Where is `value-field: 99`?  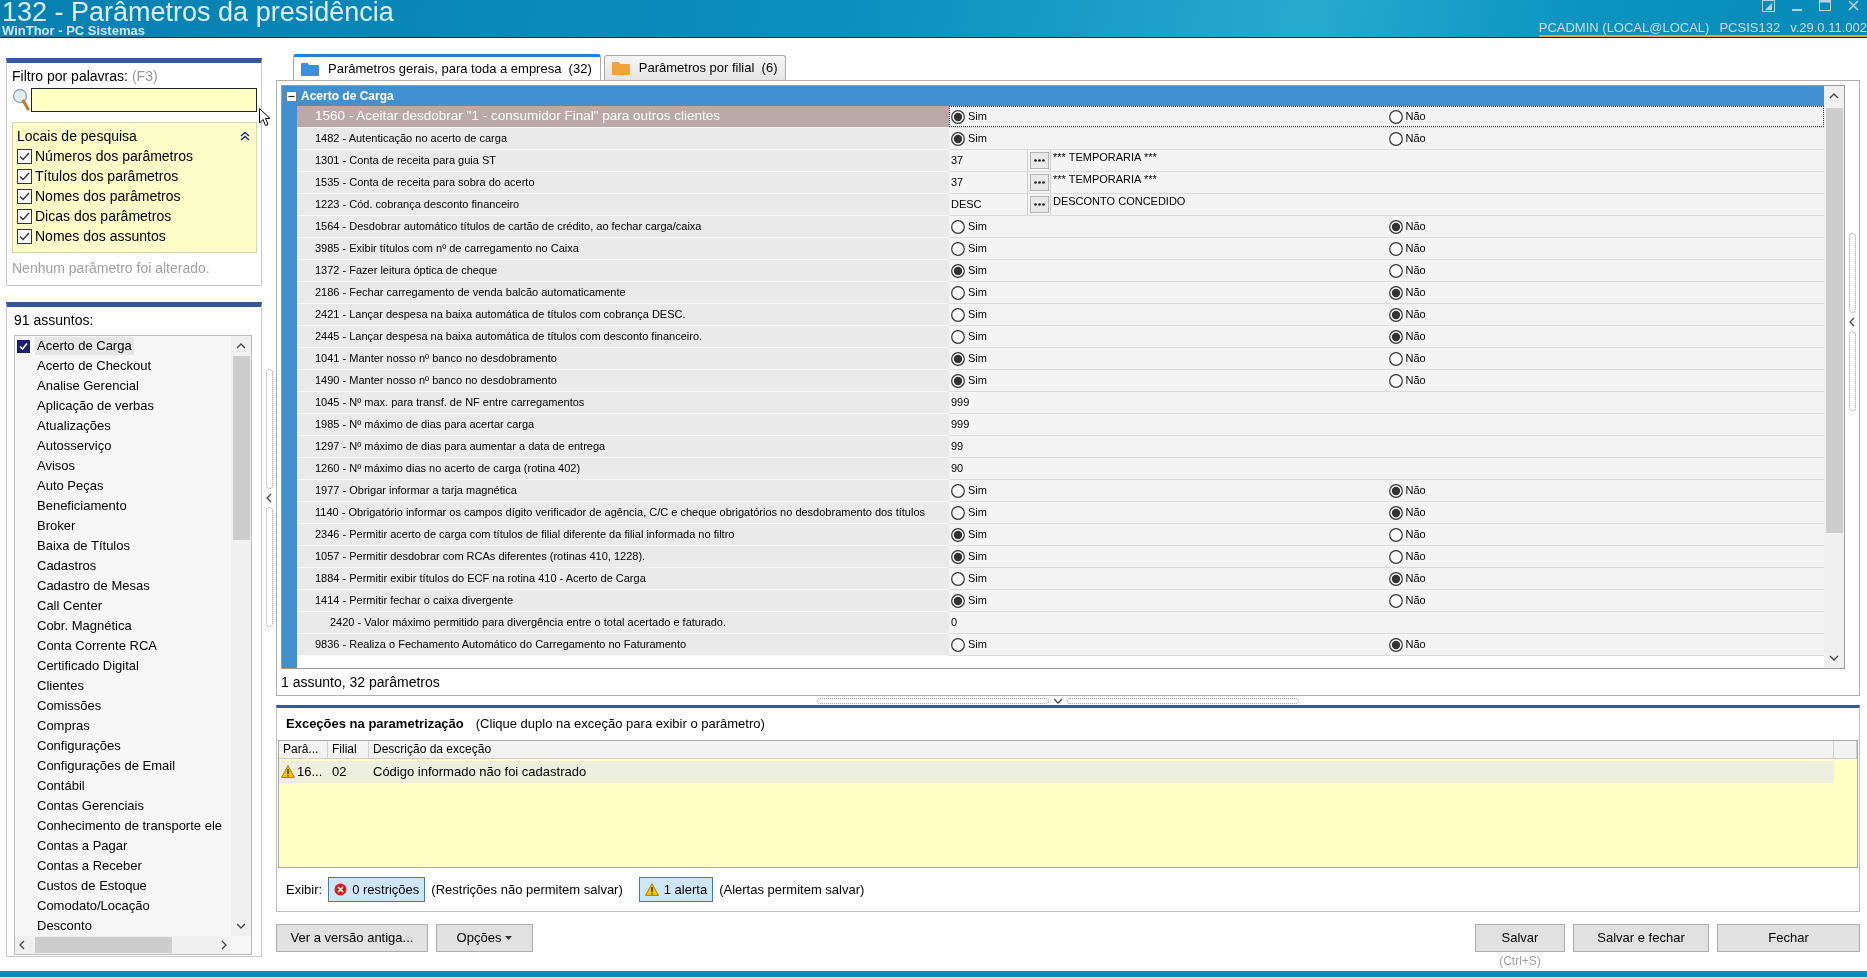 value-field: 99 is located at coordinates (956, 446).